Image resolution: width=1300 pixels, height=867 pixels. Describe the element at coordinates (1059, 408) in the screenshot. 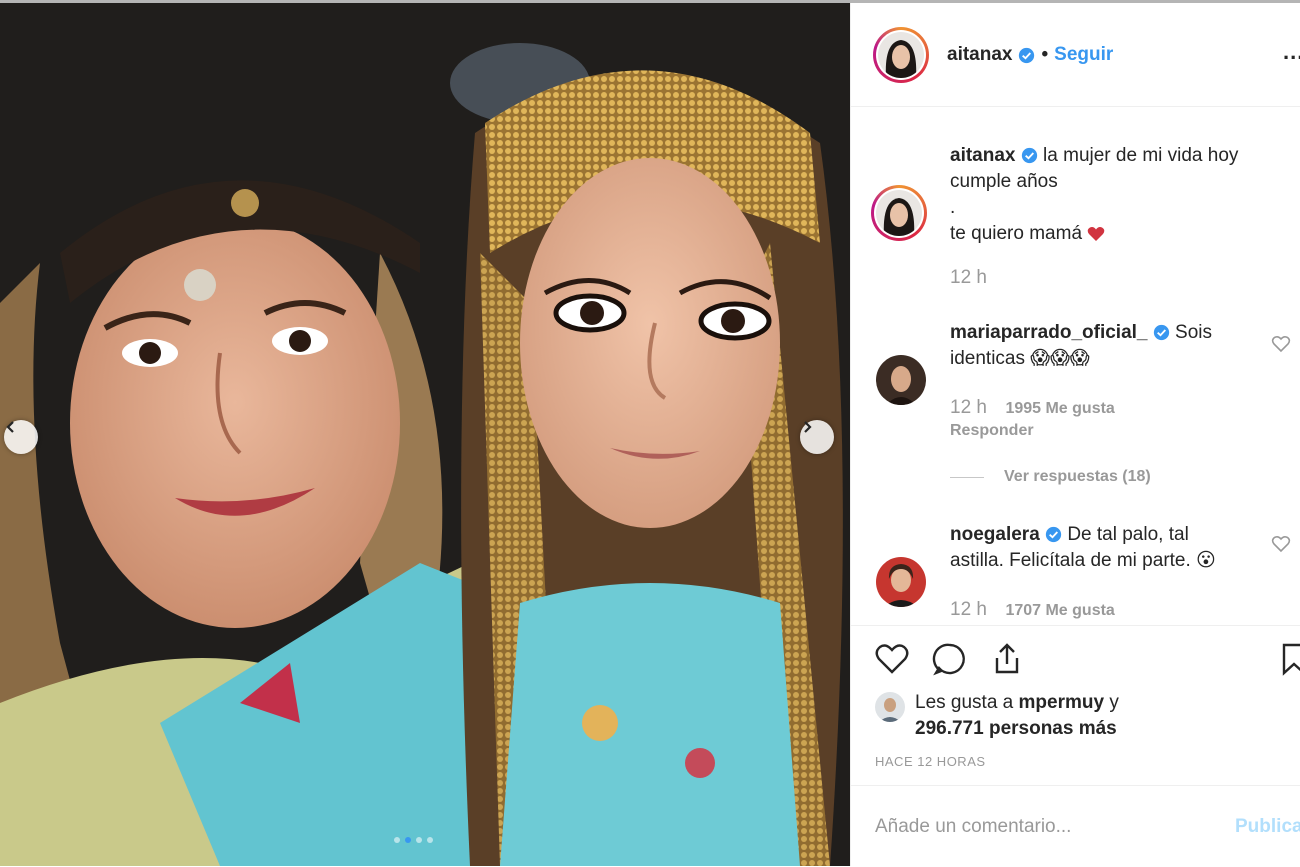

I see `comment-likes: 1995 Me gusta` at that location.